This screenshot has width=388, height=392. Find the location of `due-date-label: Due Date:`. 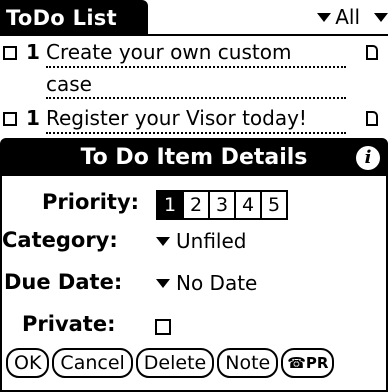

due-date-label: Due Date: is located at coordinates (63, 282).